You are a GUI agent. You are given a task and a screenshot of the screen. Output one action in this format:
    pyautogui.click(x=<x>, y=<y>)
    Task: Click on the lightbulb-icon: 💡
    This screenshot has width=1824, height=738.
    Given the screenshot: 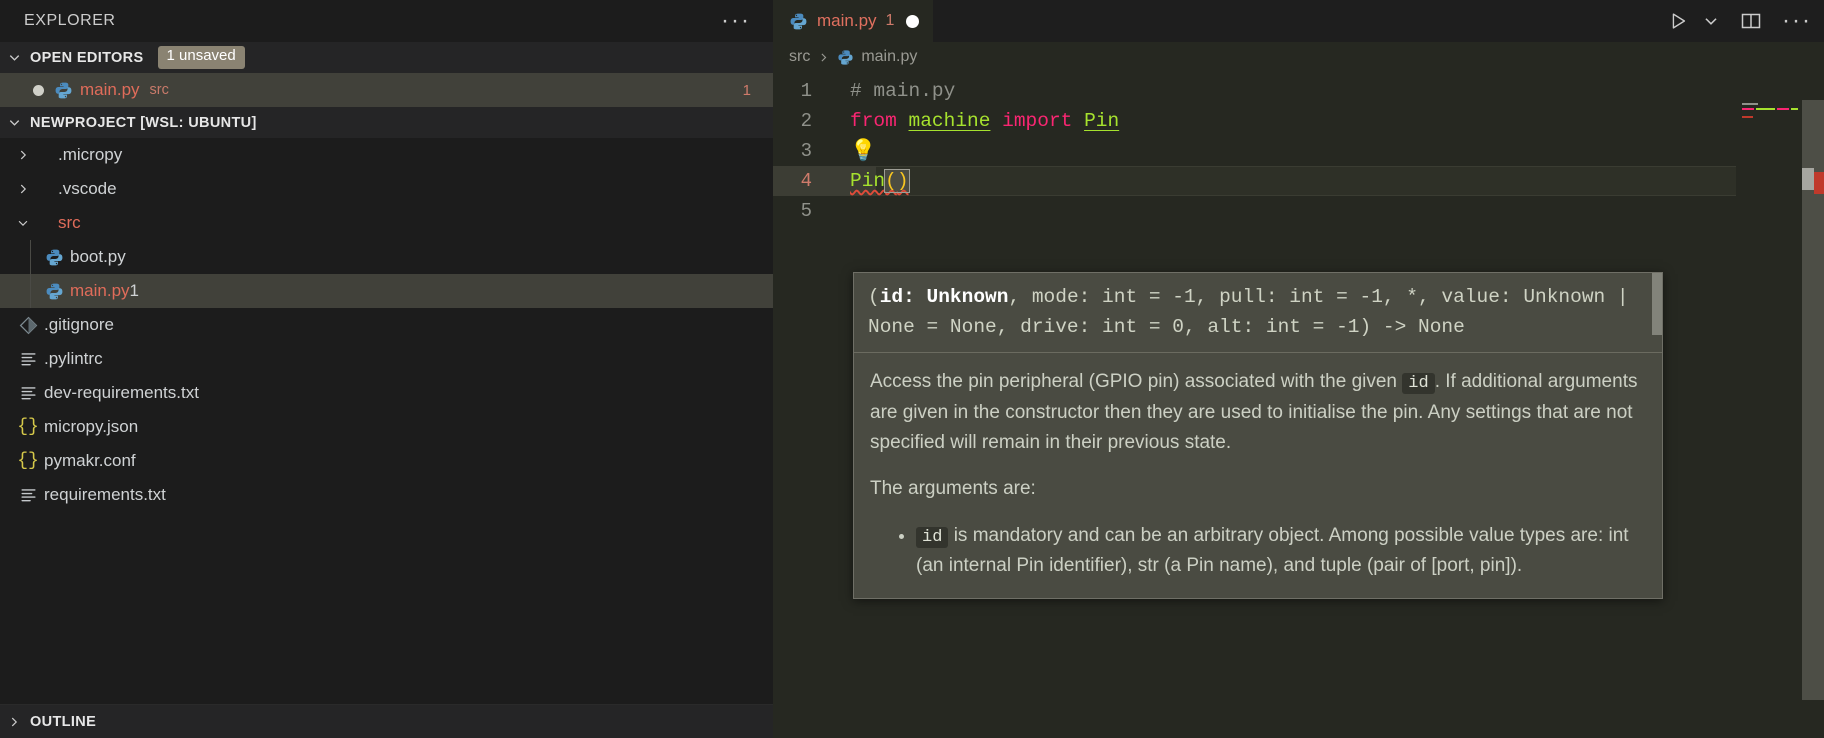 What is the action you would take?
    pyautogui.click(x=859, y=151)
    